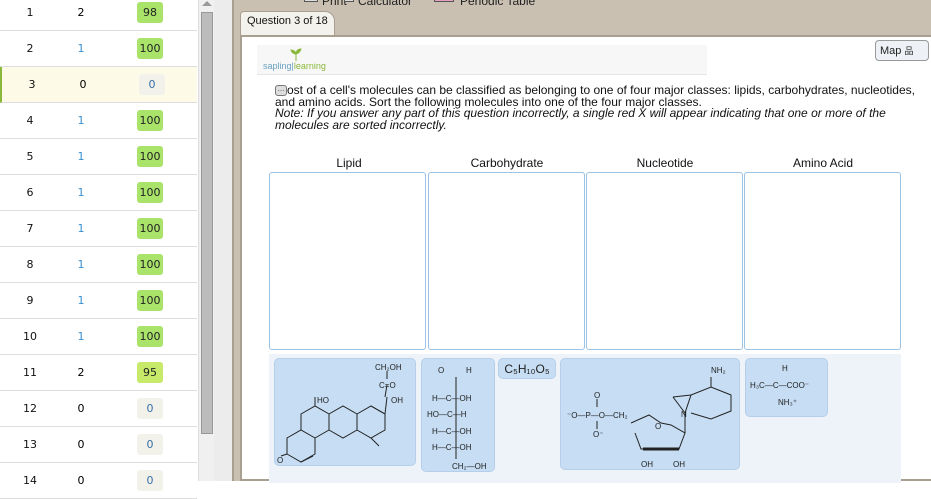  Describe the element at coordinates (582, 4) in the screenshot. I see `toolbar: Print Calculator Periodic Table` at that location.